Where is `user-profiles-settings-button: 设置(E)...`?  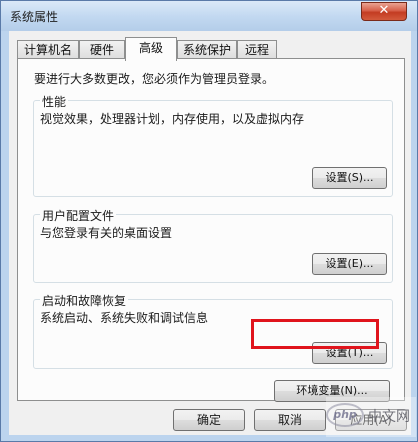 user-profiles-settings-button: 设置(E)... is located at coordinates (349, 264).